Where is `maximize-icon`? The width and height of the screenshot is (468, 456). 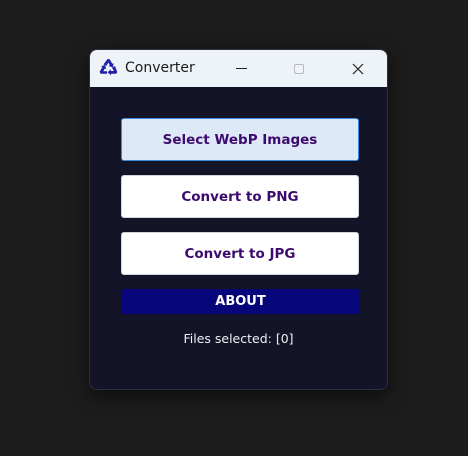
maximize-icon is located at coordinates (299, 68).